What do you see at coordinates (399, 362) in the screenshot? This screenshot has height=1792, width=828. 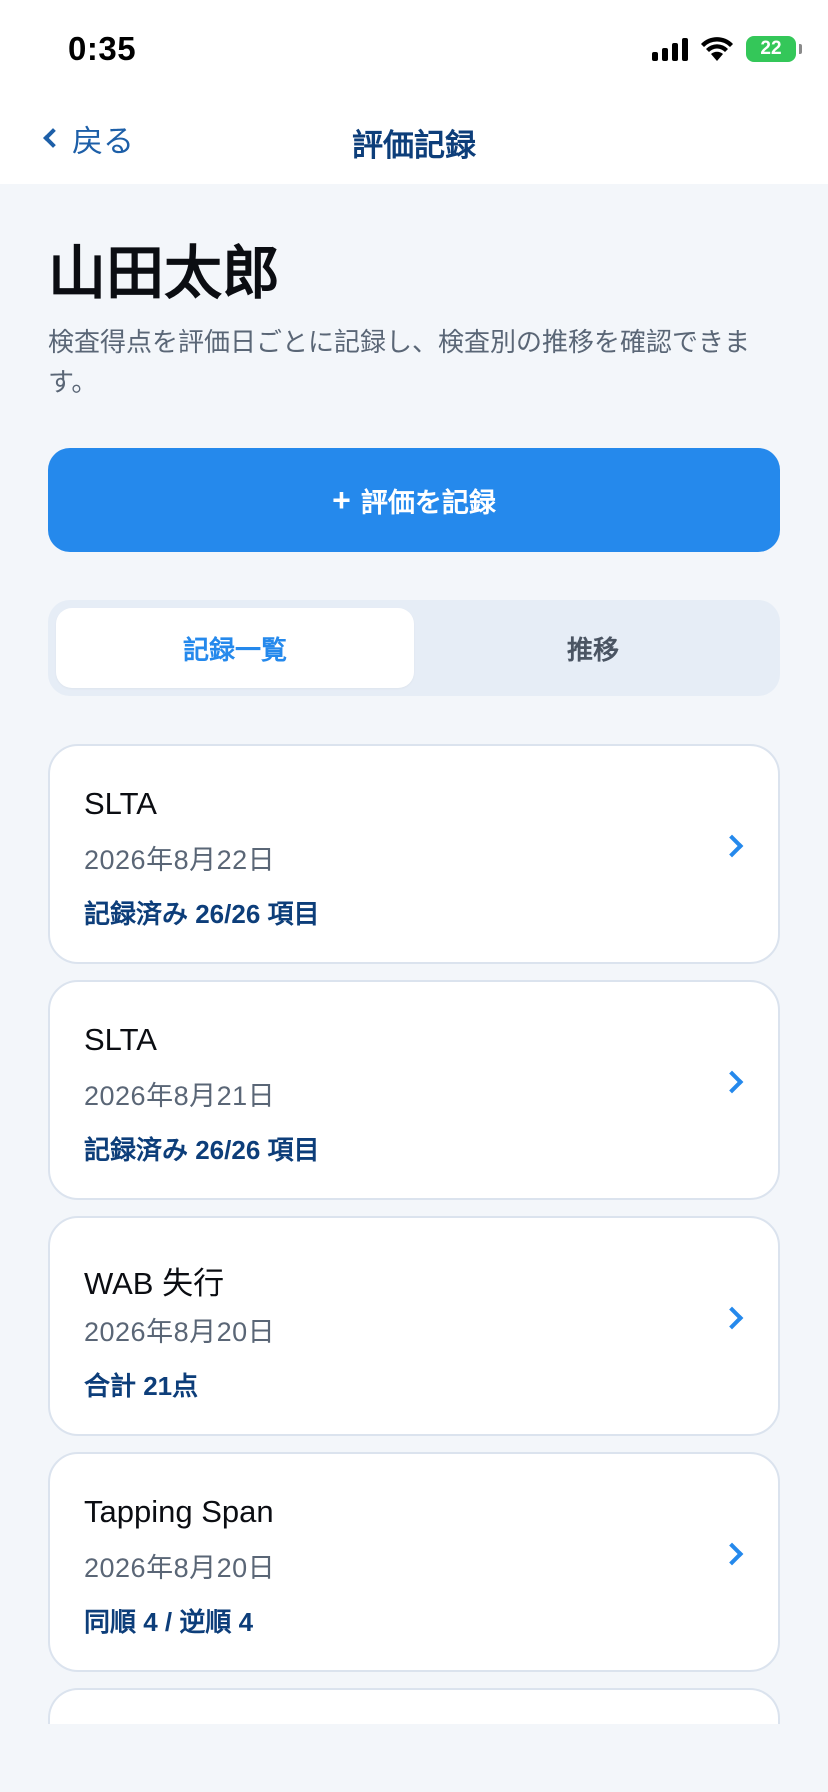 I see `page-description: 検査得点を評価日ごとに記録し、検査別の推移を確認できます。` at bounding box center [399, 362].